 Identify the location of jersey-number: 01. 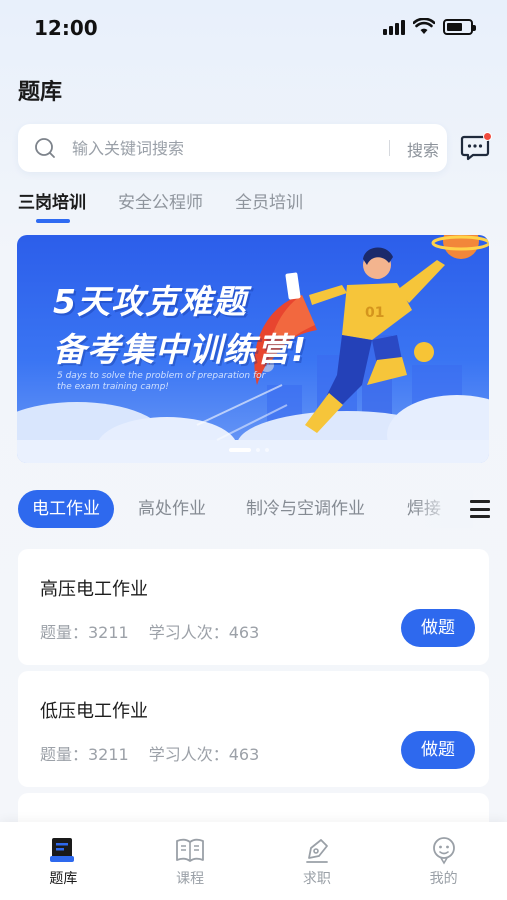
(374, 313).